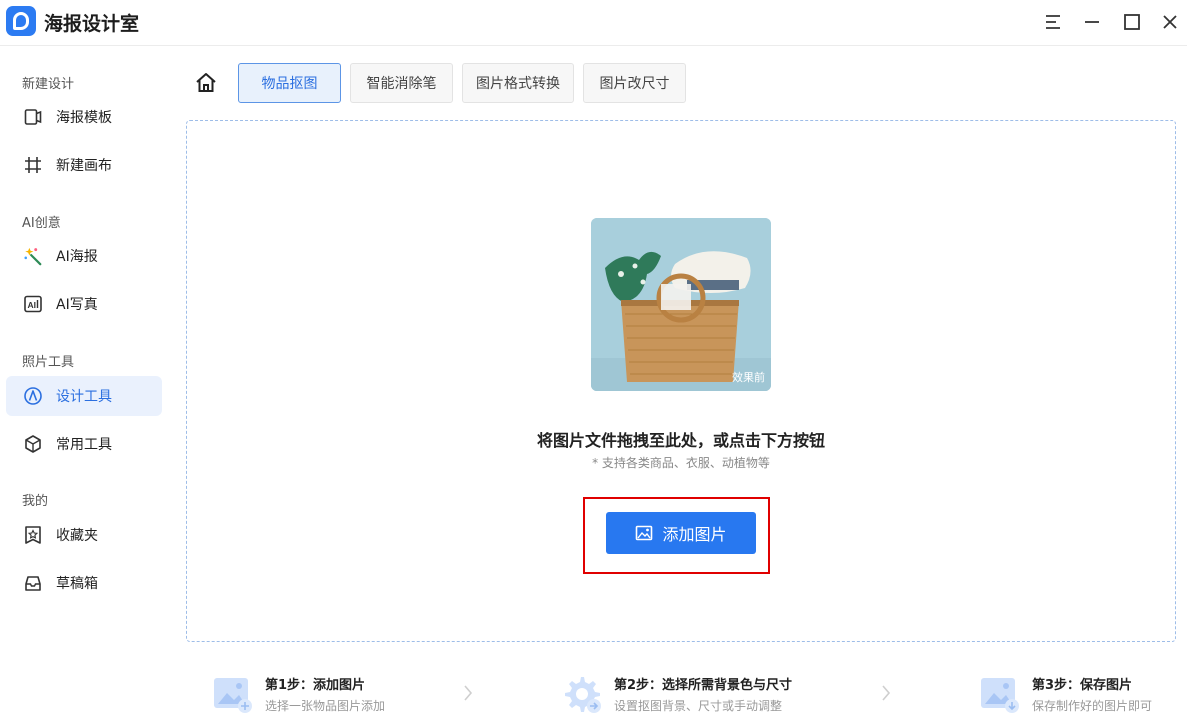 This screenshot has height=727, width=1187. What do you see at coordinates (644, 533) in the screenshot?
I see `image-add-icon` at bounding box center [644, 533].